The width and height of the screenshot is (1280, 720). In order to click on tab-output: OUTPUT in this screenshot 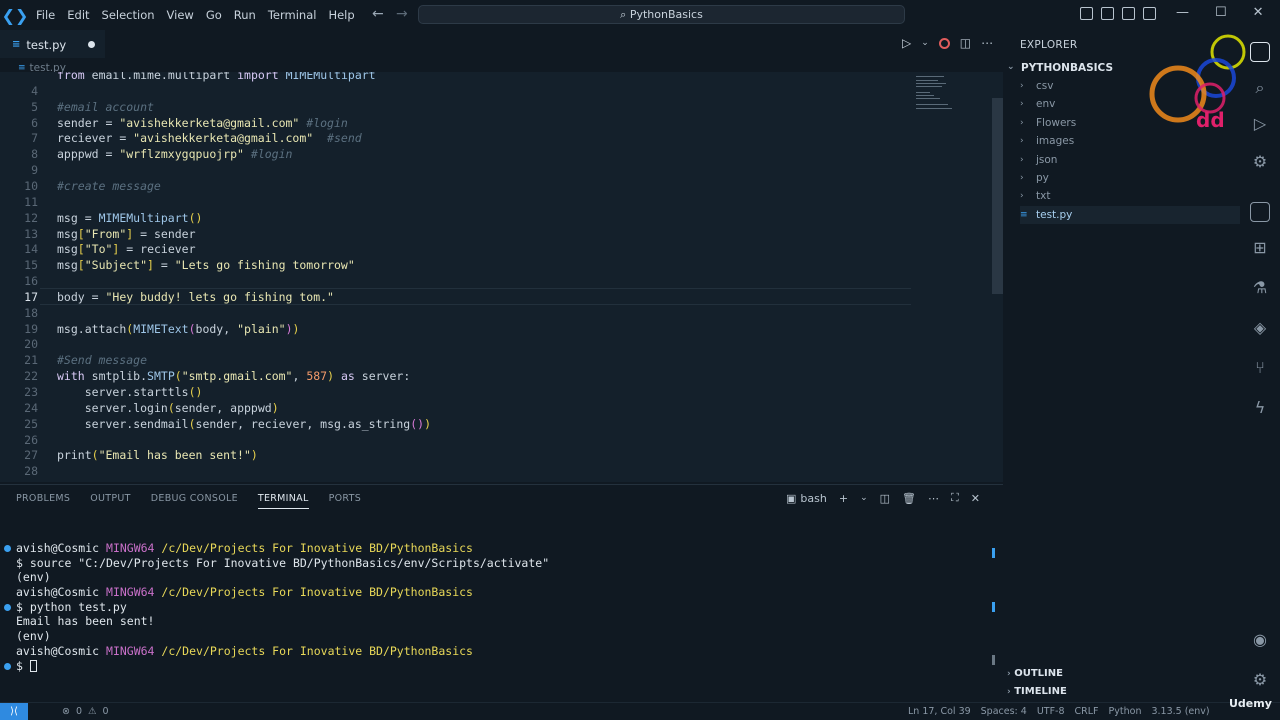, I will do `click(110, 501)`.